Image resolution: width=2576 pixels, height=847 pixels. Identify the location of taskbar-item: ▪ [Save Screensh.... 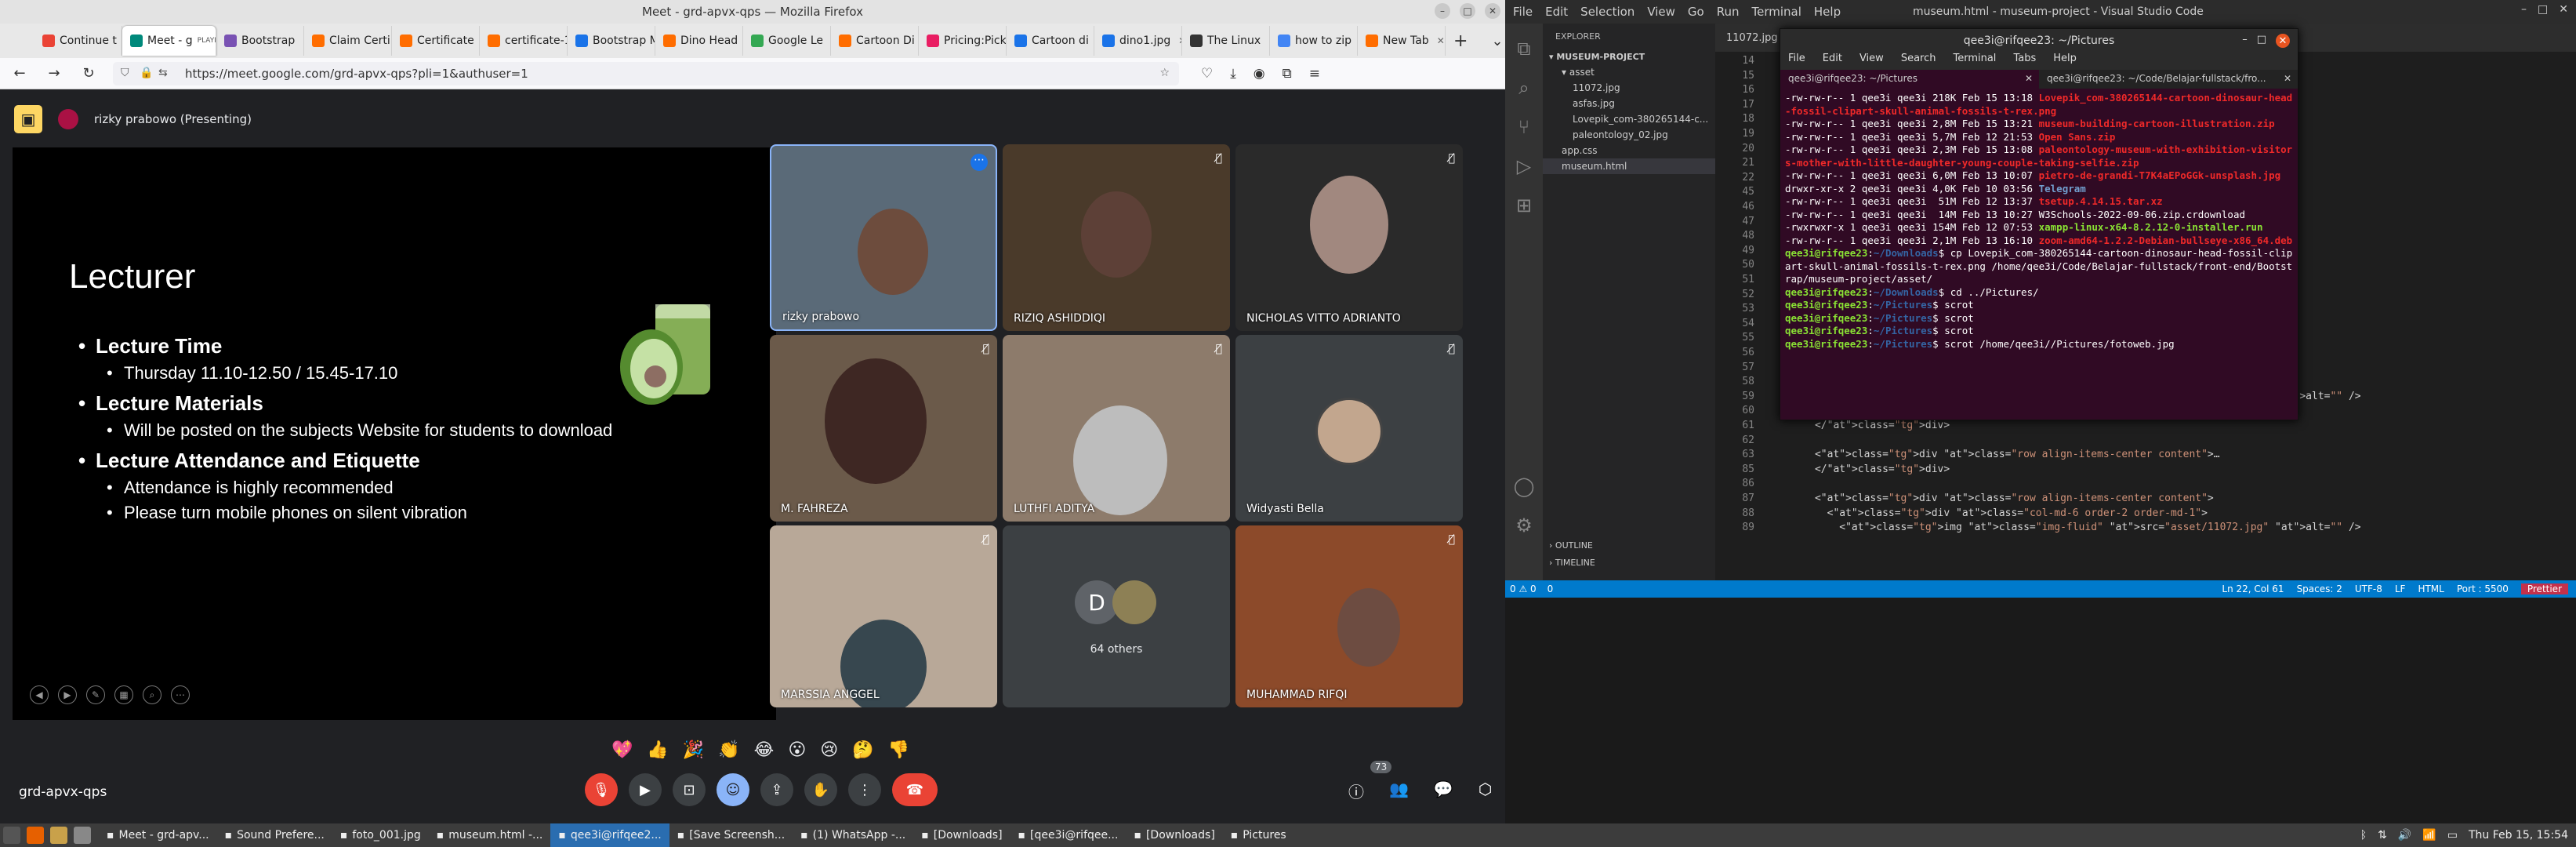
(731, 835).